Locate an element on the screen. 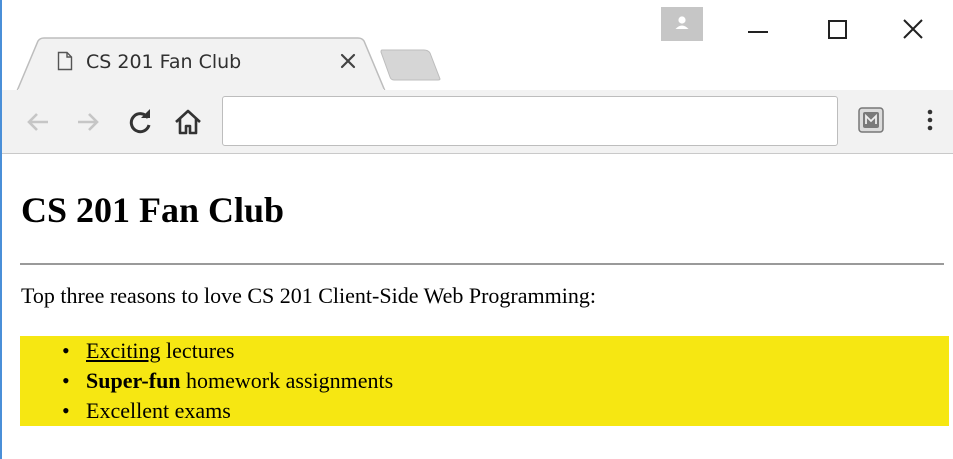 This screenshot has width=953, height=459. extension-icon is located at coordinates (871, 120).